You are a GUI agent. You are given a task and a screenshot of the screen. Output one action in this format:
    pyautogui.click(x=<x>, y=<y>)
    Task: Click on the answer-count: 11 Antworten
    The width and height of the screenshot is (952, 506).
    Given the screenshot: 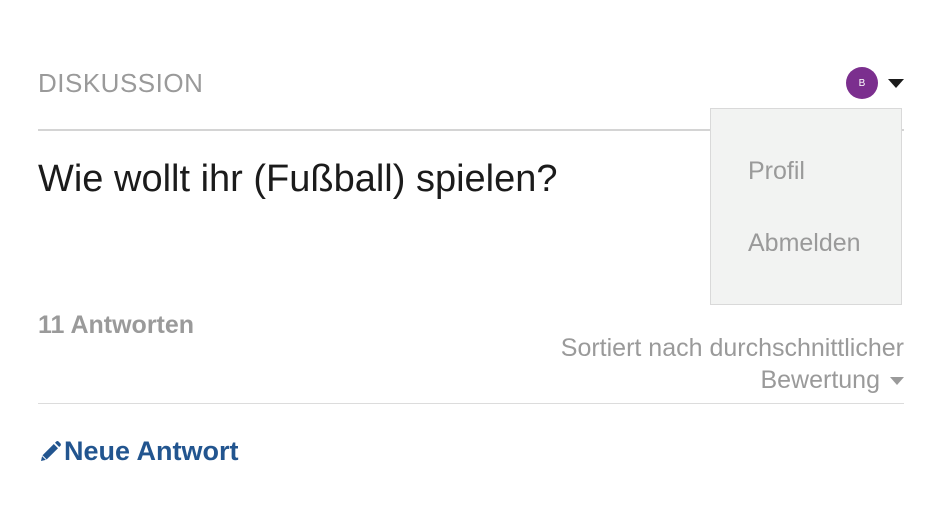 What is the action you would take?
    pyautogui.click(x=116, y=325)
    